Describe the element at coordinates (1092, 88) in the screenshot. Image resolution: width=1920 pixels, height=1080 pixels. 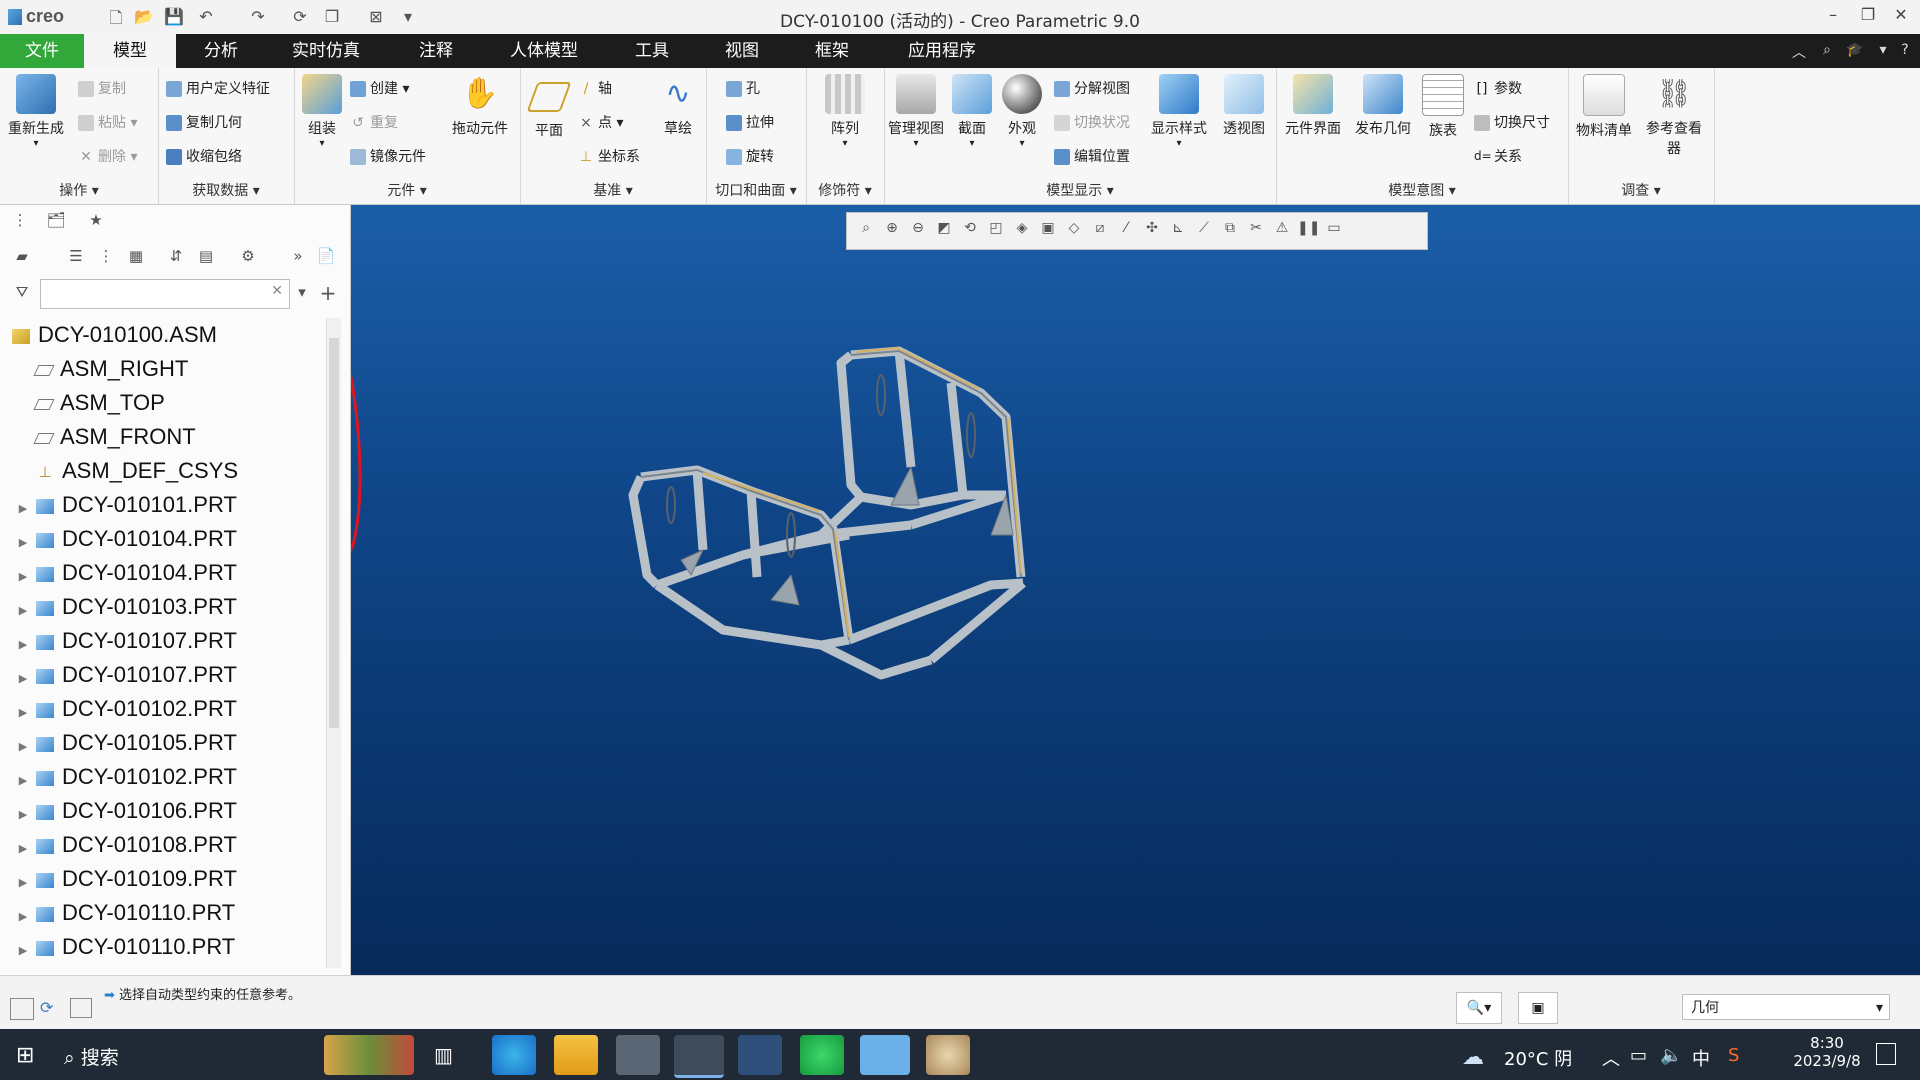
I see `explode-view-button: 分解视图` at that location.